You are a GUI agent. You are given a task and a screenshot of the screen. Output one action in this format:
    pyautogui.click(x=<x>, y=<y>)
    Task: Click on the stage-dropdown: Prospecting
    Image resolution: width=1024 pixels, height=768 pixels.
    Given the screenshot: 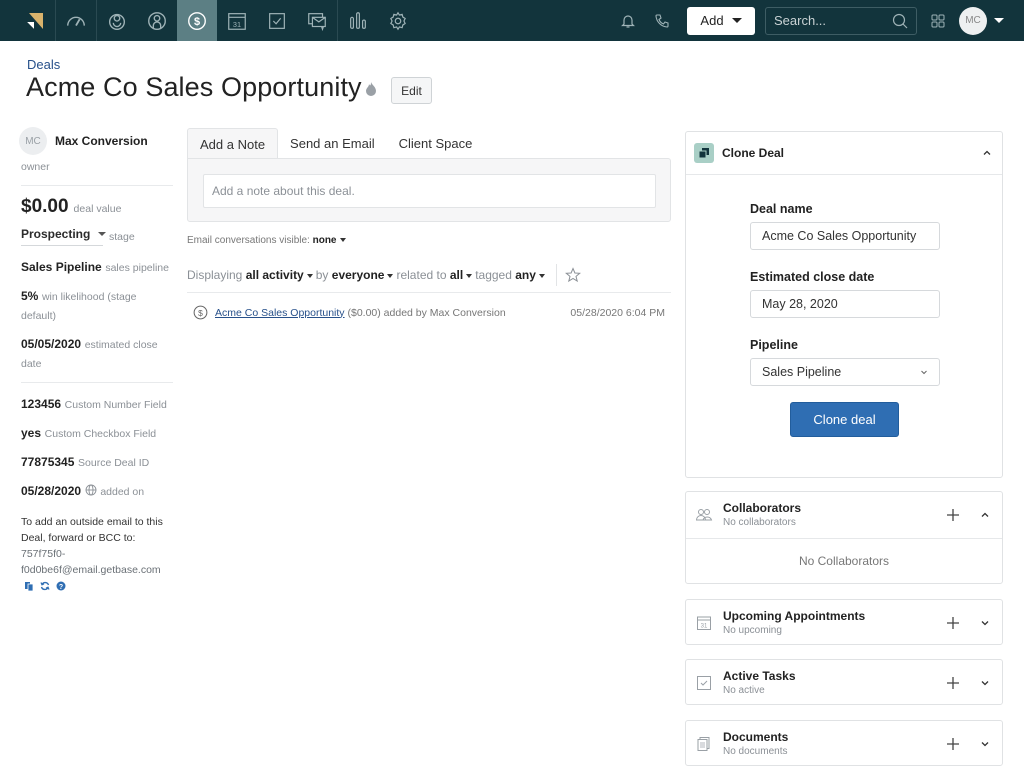 What is the action you would take?
    pyautogui.click(x=64, y=236)
    